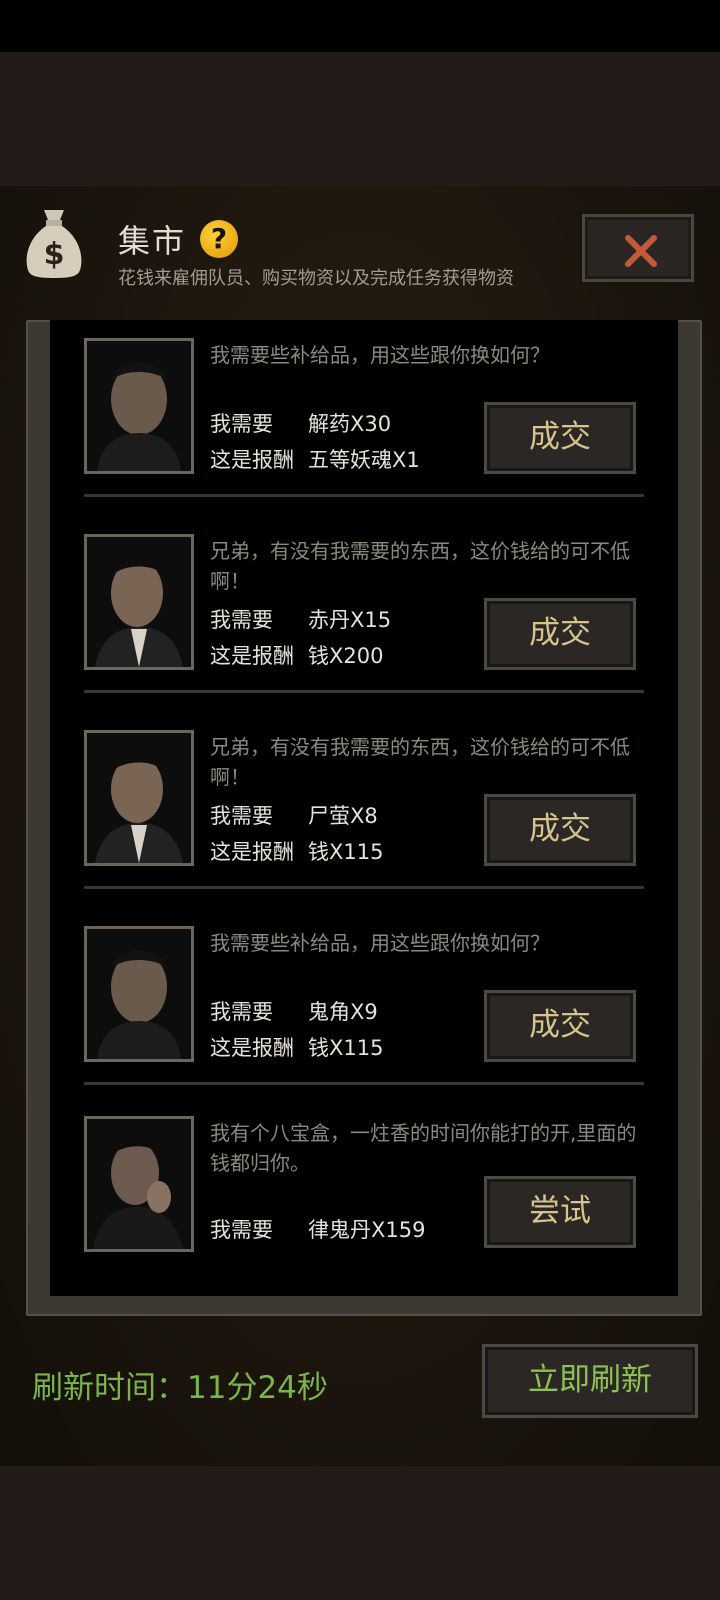  What do you see at coordinates (350, 424) in the screenshot?
I see `need-value: 解药X30` at bounding box center [350, 424].